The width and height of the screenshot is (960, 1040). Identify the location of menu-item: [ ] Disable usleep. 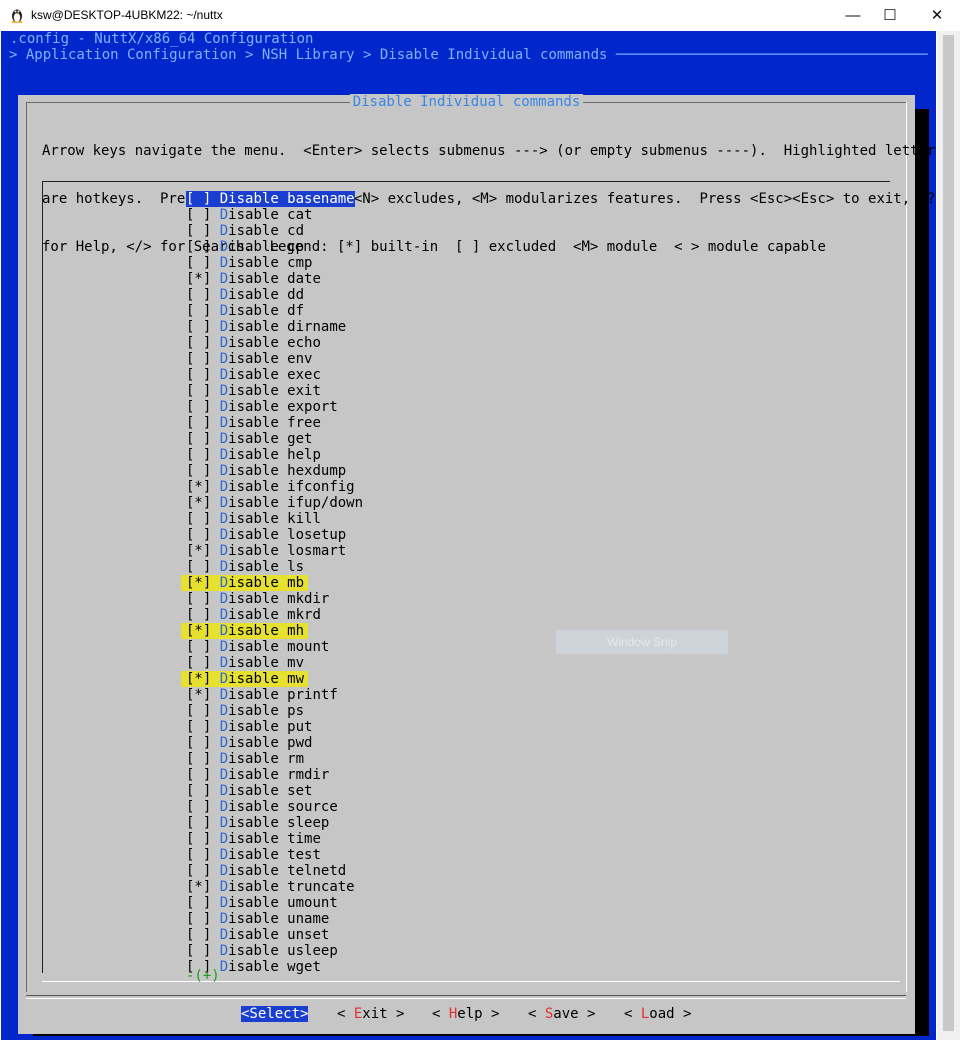
(262, 951).